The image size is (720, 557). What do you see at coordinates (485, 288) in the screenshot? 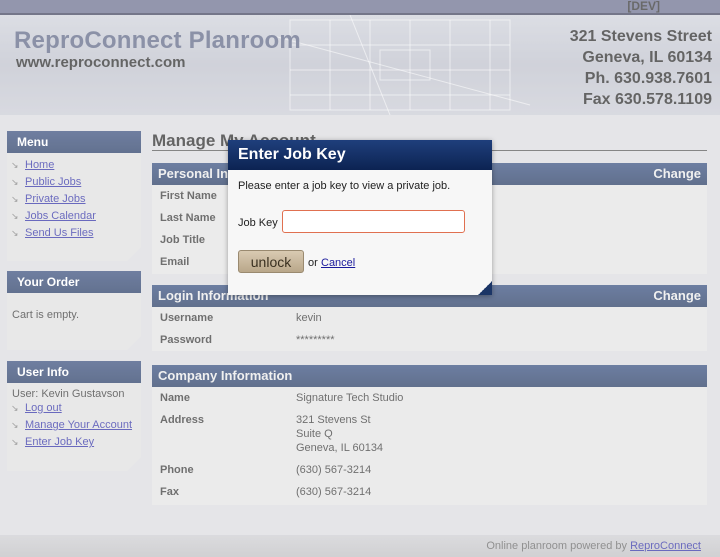
I see `dialog-corner` at bounding box center [485, 288].